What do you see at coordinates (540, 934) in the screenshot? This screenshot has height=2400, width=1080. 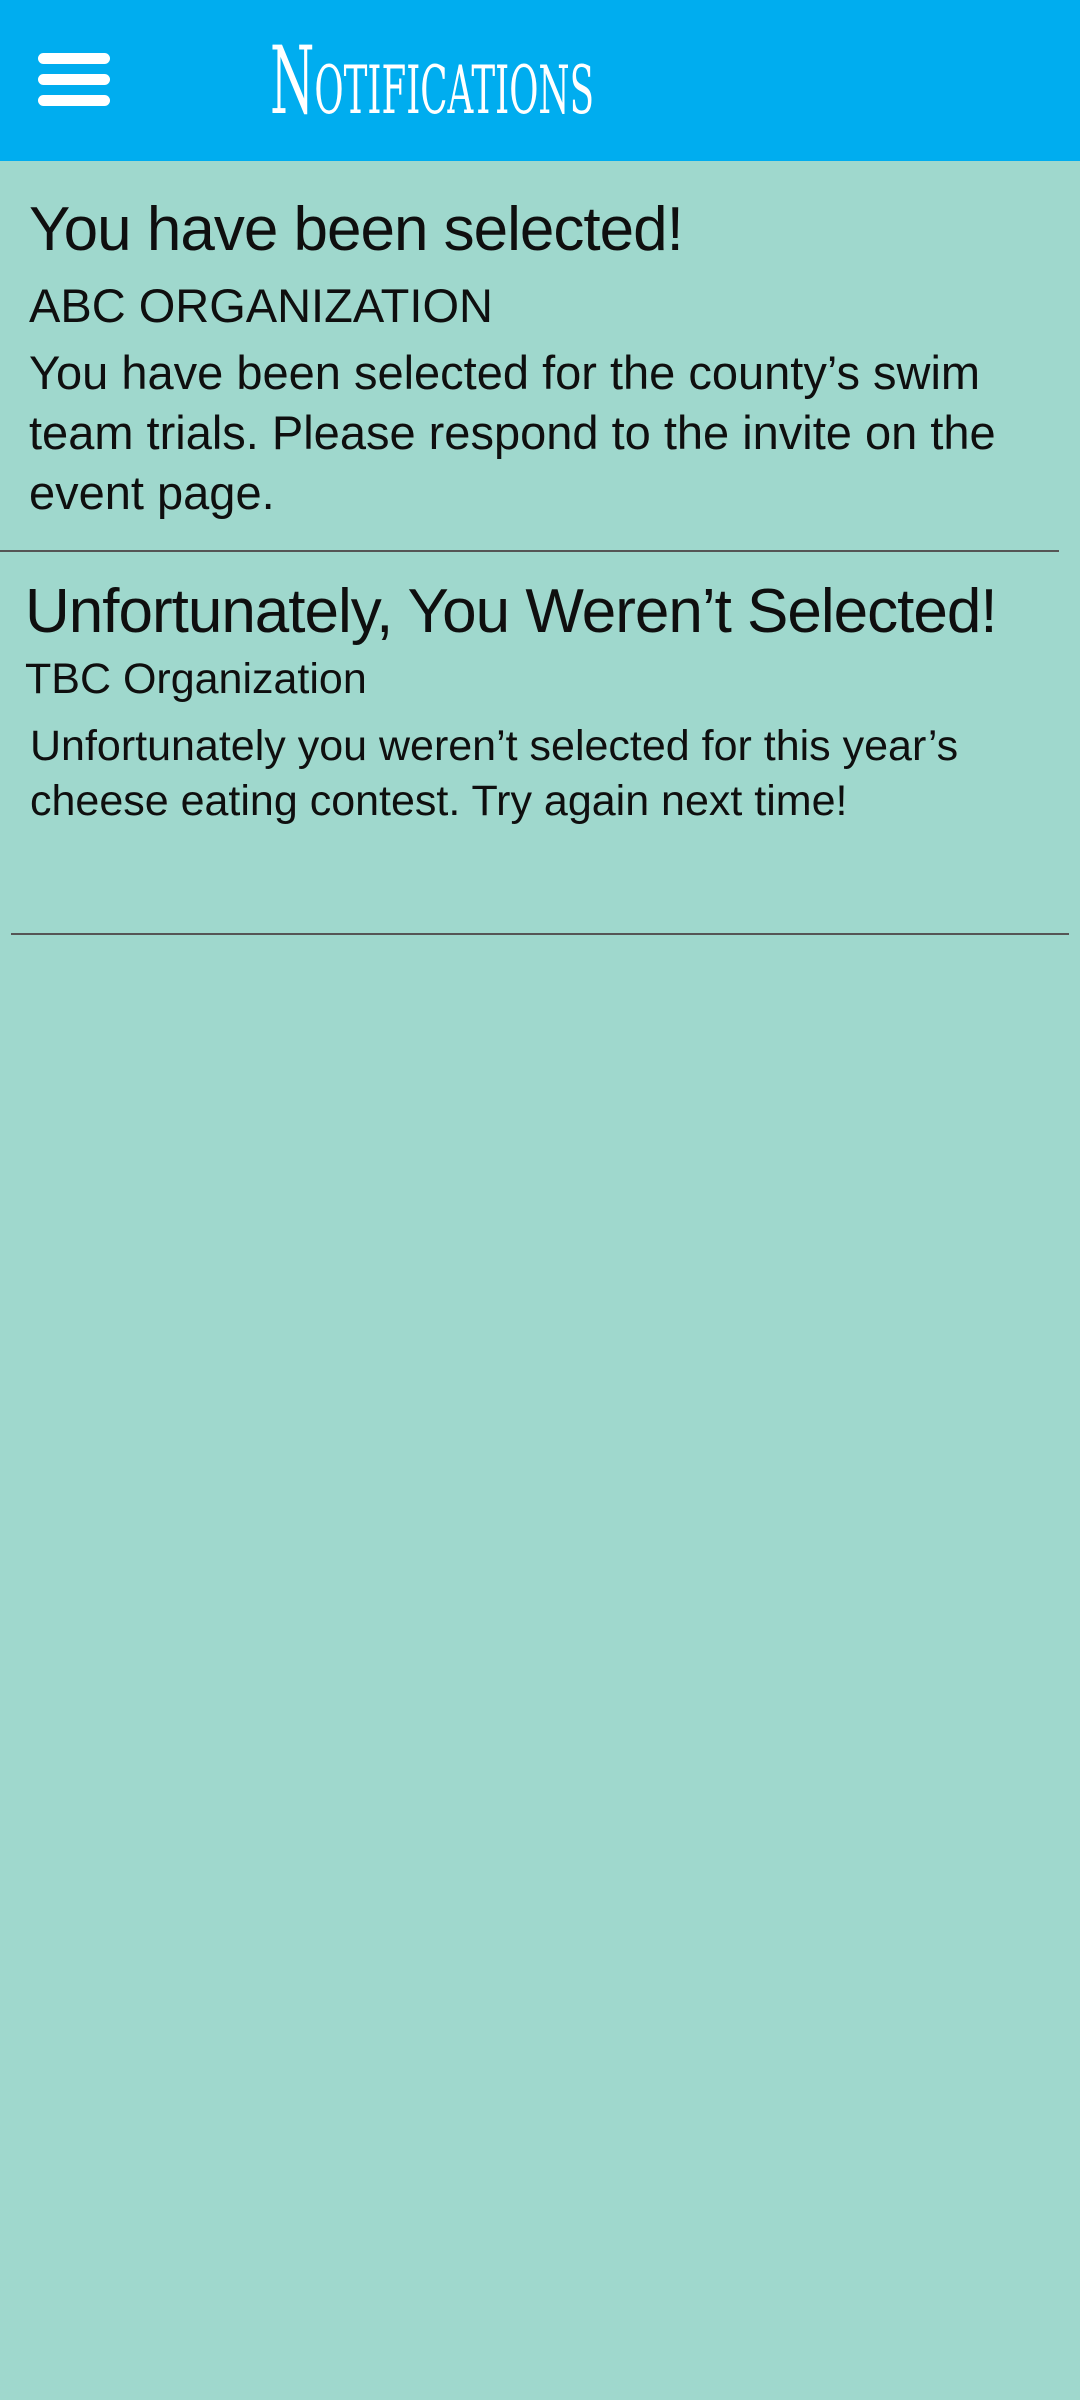 I see `divider` at bounding box center [540, 934].